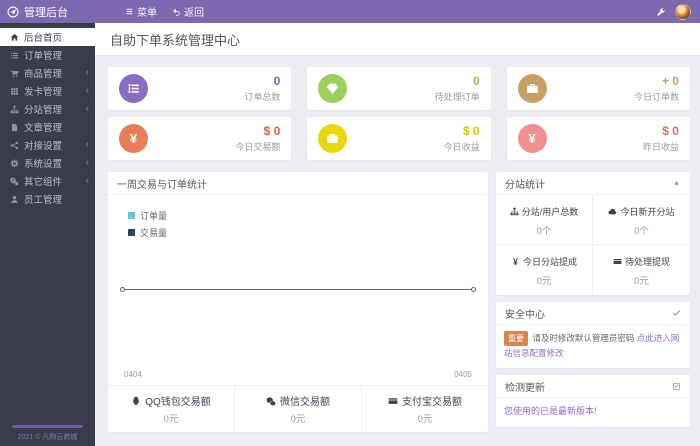 This screenshot has height=446, width=700. Describe the element at coordinates (544, 220) in the screenshot. I see `substat-cell-0: 分站/用户总数 0个` at that location.